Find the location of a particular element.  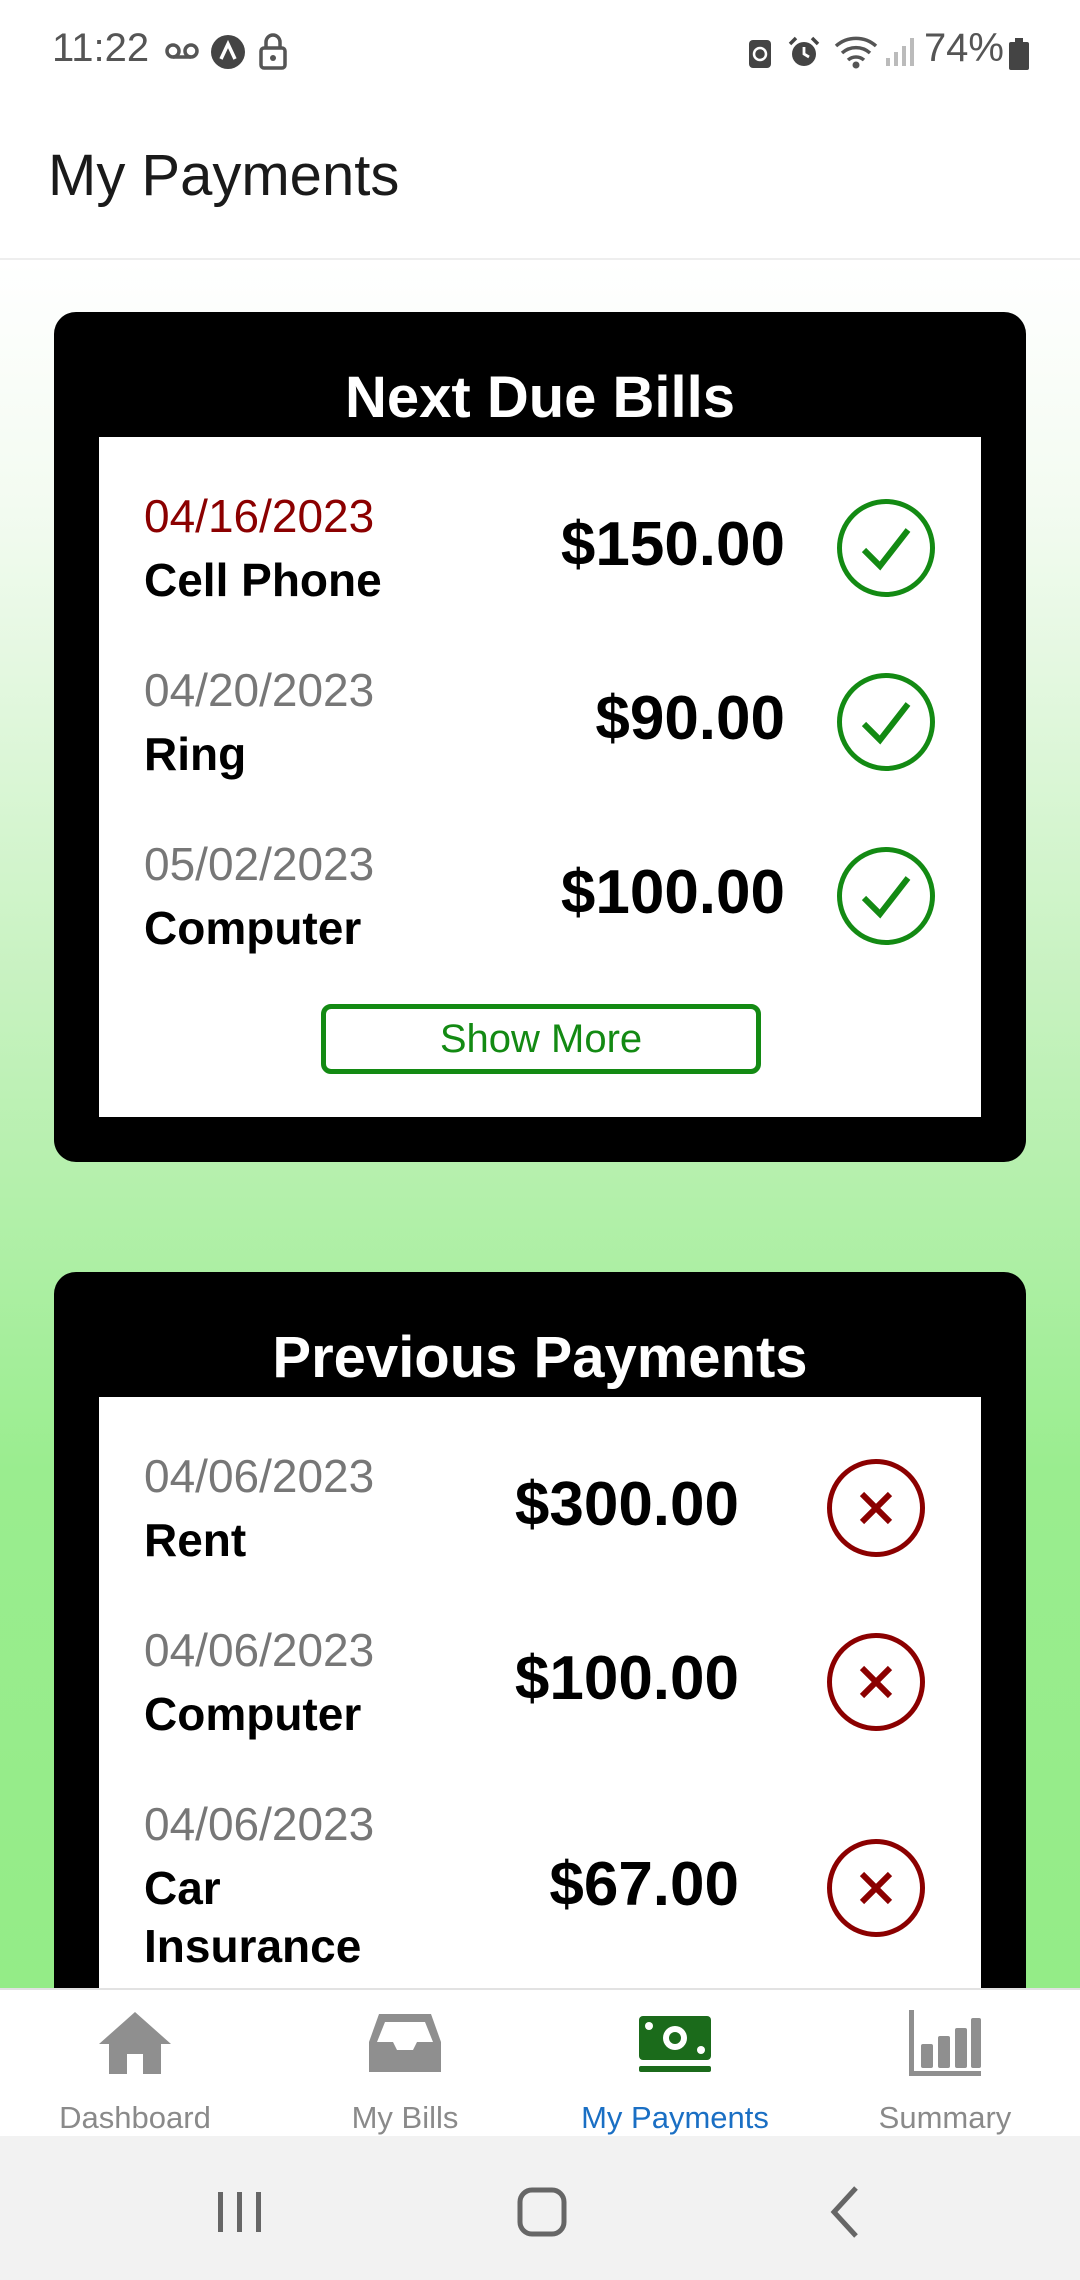

nav-label: My Bills is located at coordinates (405, 2117).